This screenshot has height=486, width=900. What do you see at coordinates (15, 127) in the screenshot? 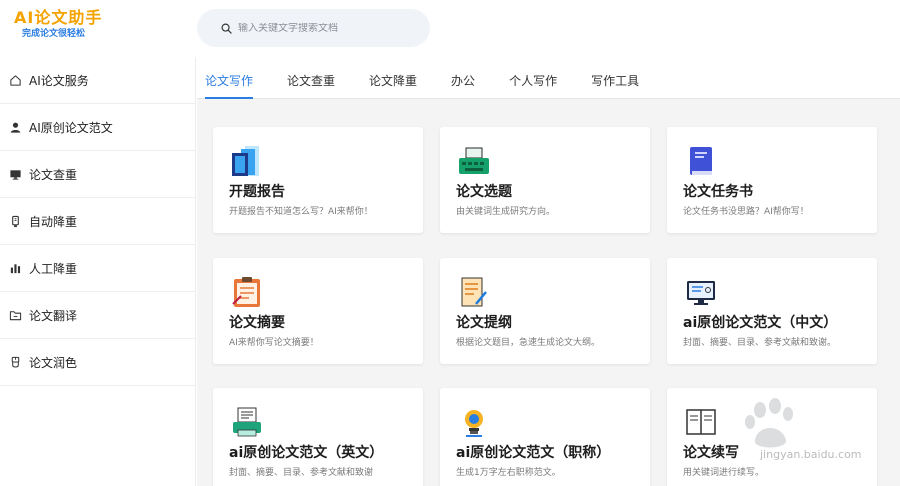
I see `user-icon` at bounding box center [15, 127].